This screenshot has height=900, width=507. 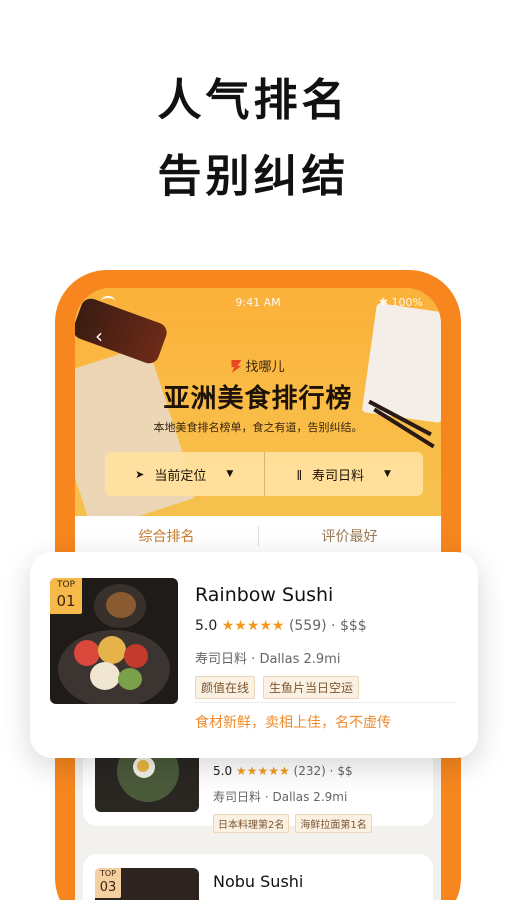 I want to click on location-filter-label: 当前定位, so click(x=180, y=476).